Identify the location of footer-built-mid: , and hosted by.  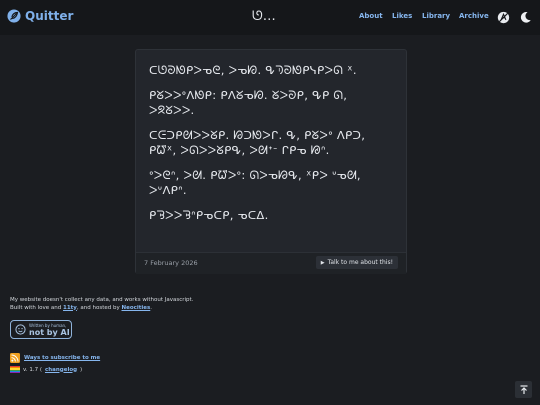
(98, 307).